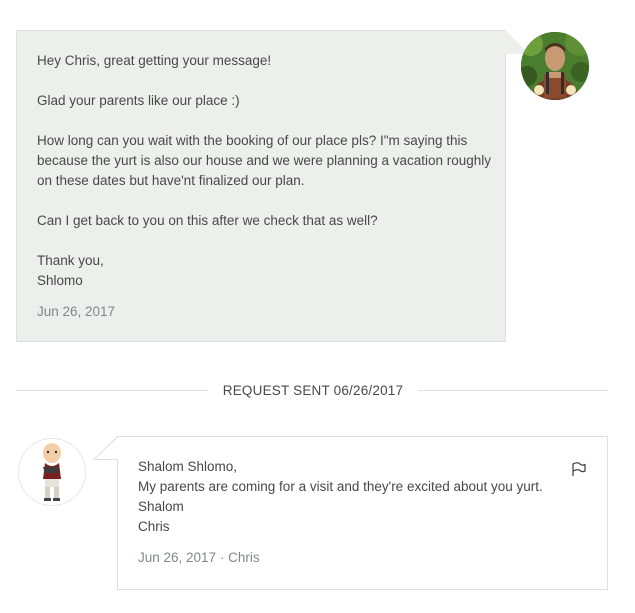  What do you see at coordinates (188, 466) in the screenshot?
I see `guest-message-line: Shalom Shlomo,` at bounding box center [188, 466].